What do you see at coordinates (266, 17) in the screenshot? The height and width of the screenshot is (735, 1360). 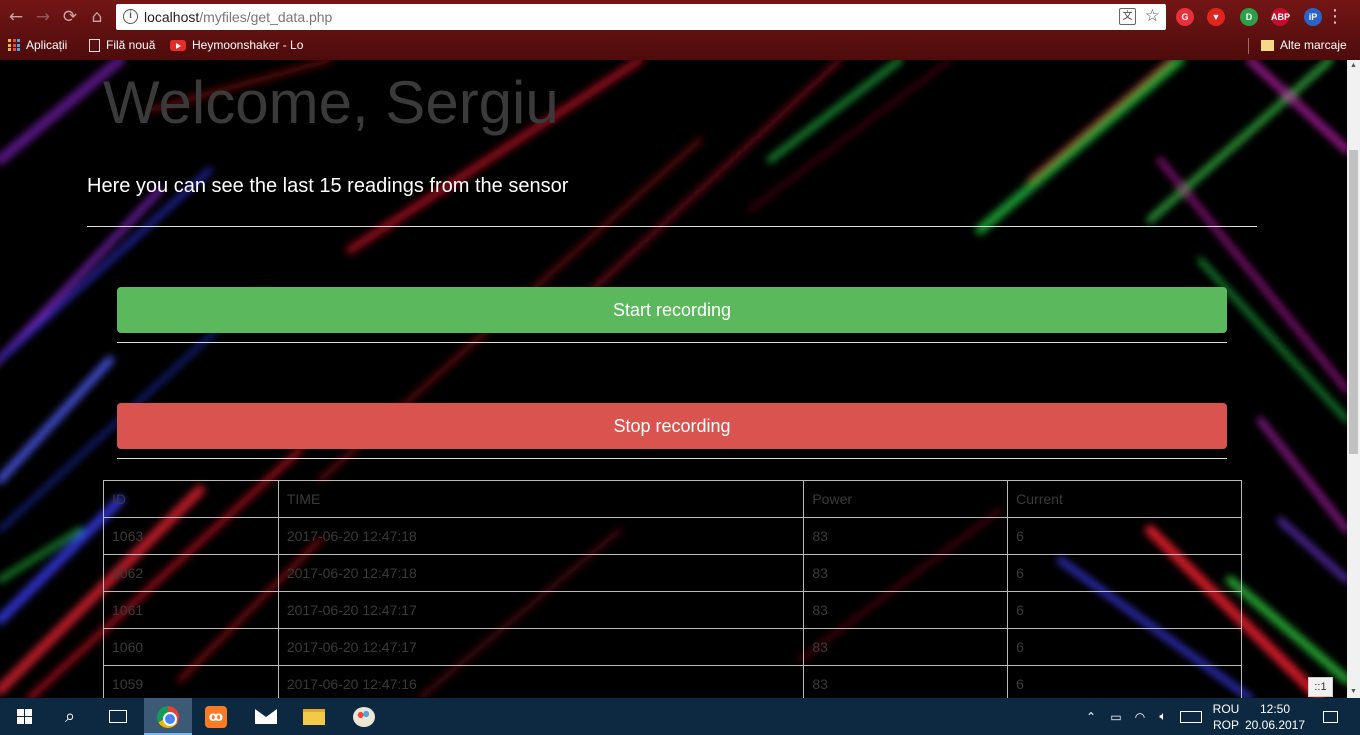 I see `url-path: /myfiles/get_data.php` at bounding box center [266, 17].